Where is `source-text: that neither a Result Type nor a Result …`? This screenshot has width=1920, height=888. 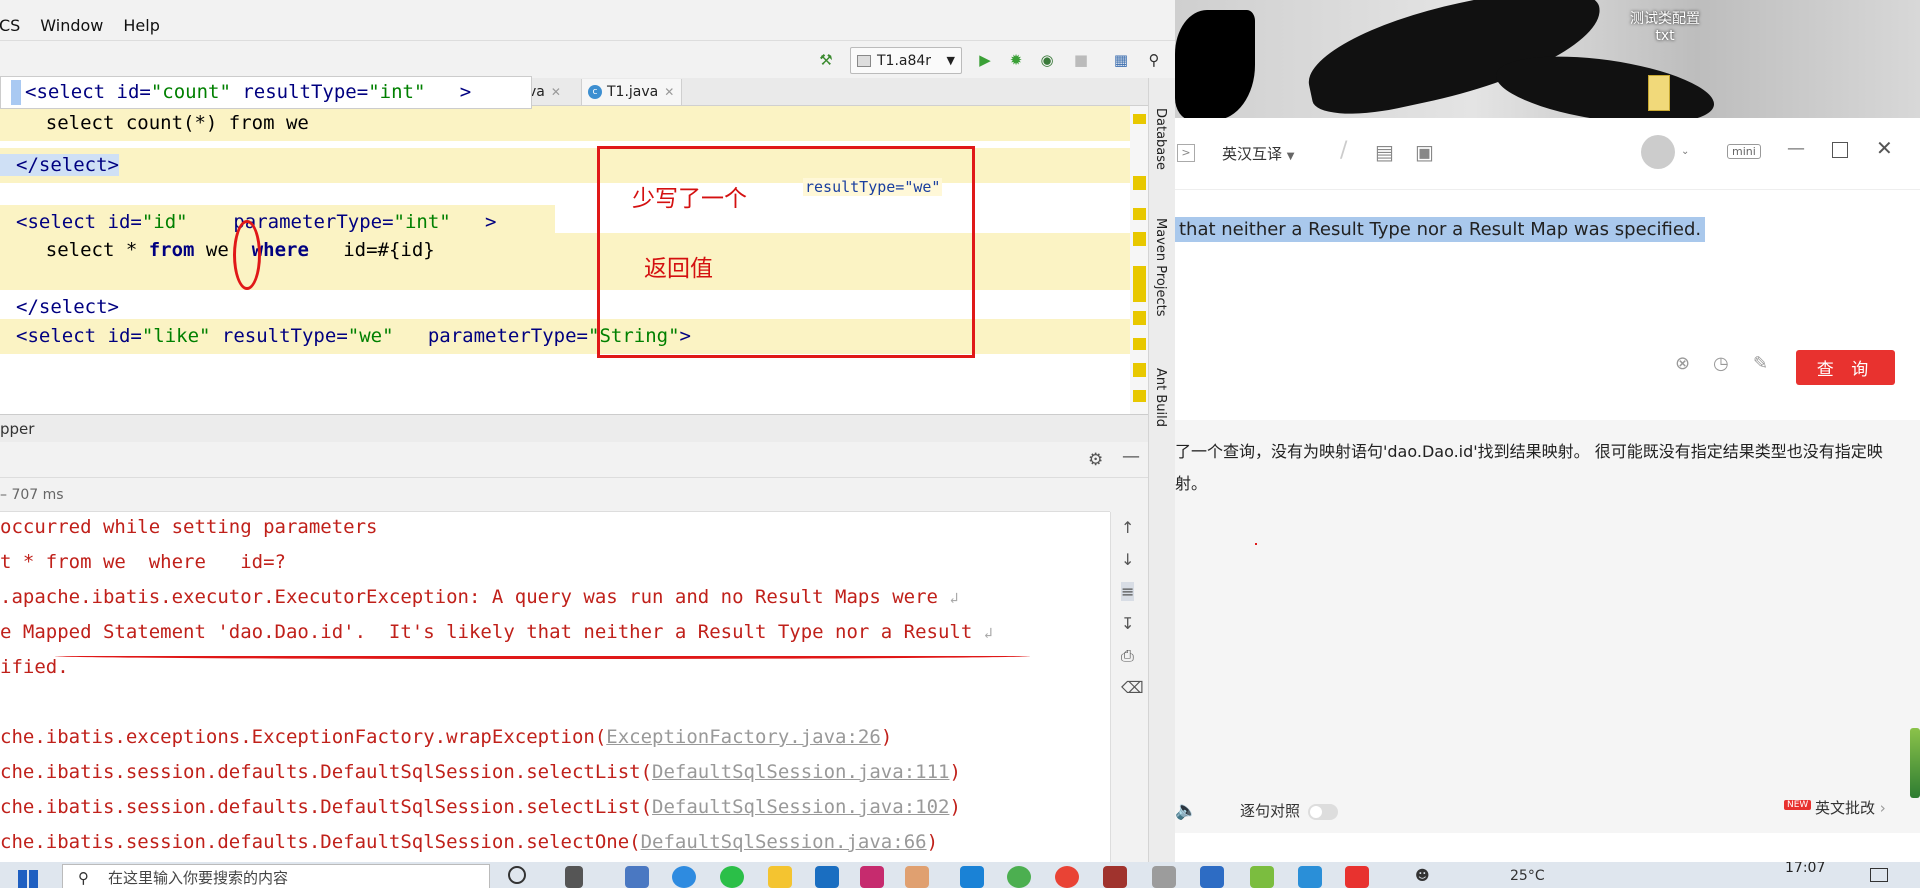 source-text: that neither a Result Type nor a Result … is located at coordinates (1440, 229).